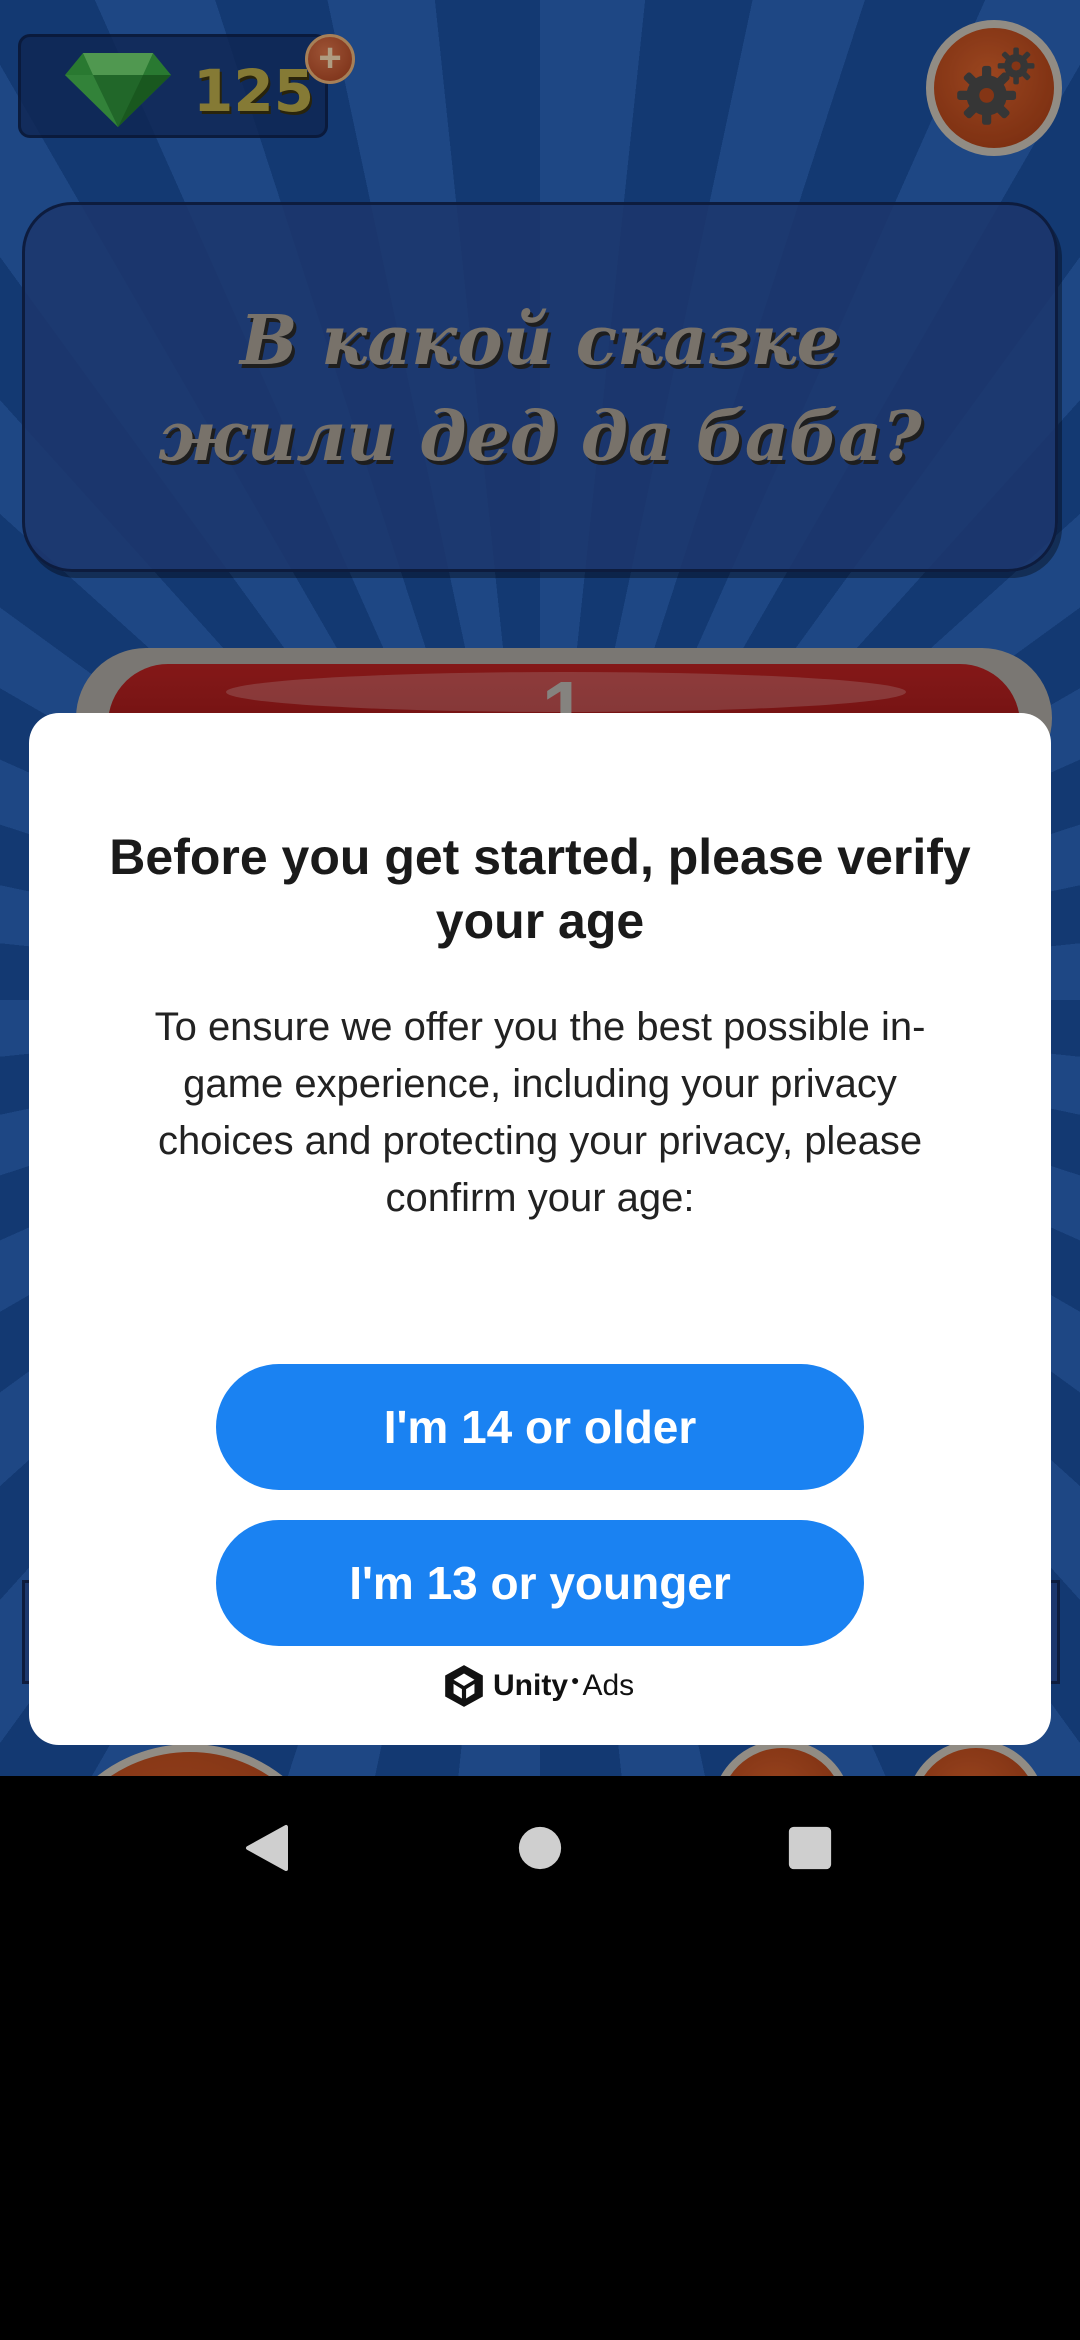  I want to click on back-icon, so click(267, 1848).